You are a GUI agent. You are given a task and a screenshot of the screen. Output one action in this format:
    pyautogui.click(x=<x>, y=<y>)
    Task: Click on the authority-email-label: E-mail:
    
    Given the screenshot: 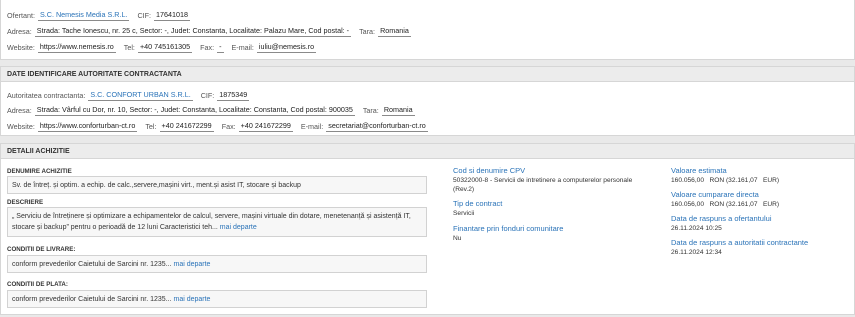 What is the action you would take?
    pyautogui.click(x=312, y=126)
    